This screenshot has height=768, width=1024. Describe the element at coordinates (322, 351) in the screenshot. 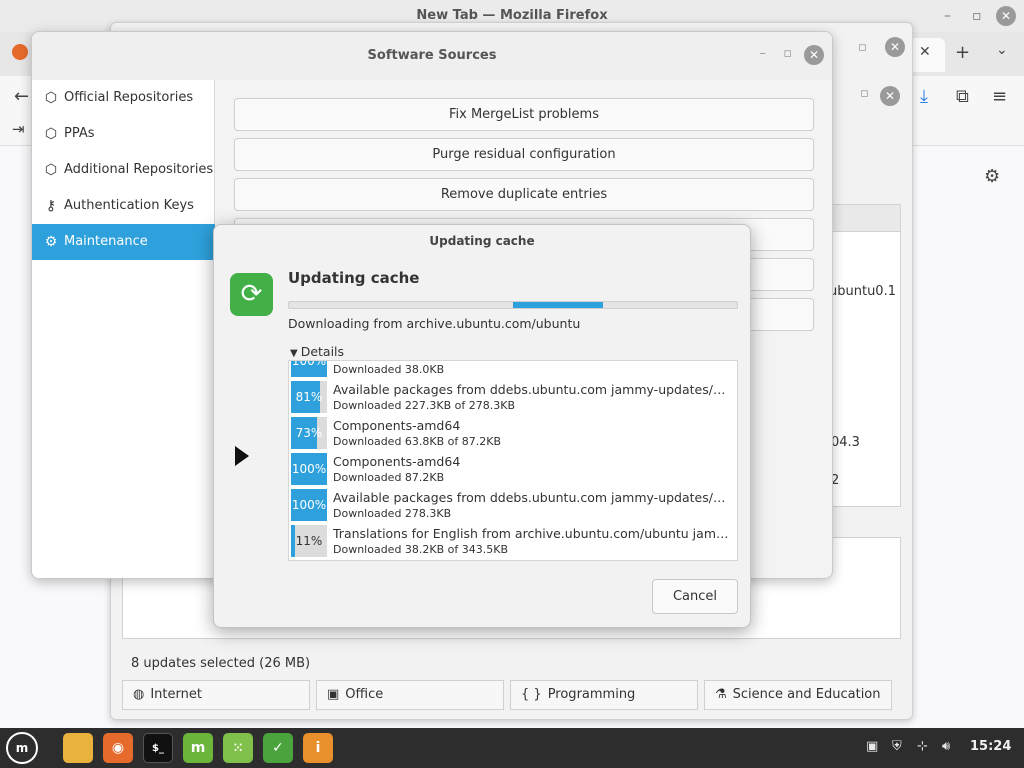

I see `details-label: Details` at that location.